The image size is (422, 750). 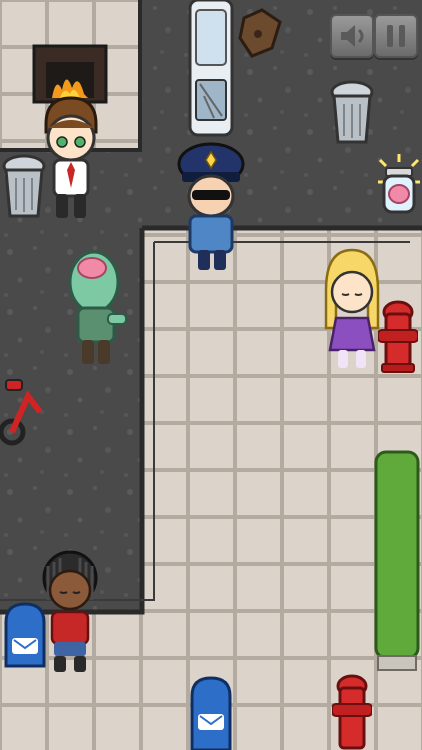 I want to click on businessman-character, so click(x=71, y=157).